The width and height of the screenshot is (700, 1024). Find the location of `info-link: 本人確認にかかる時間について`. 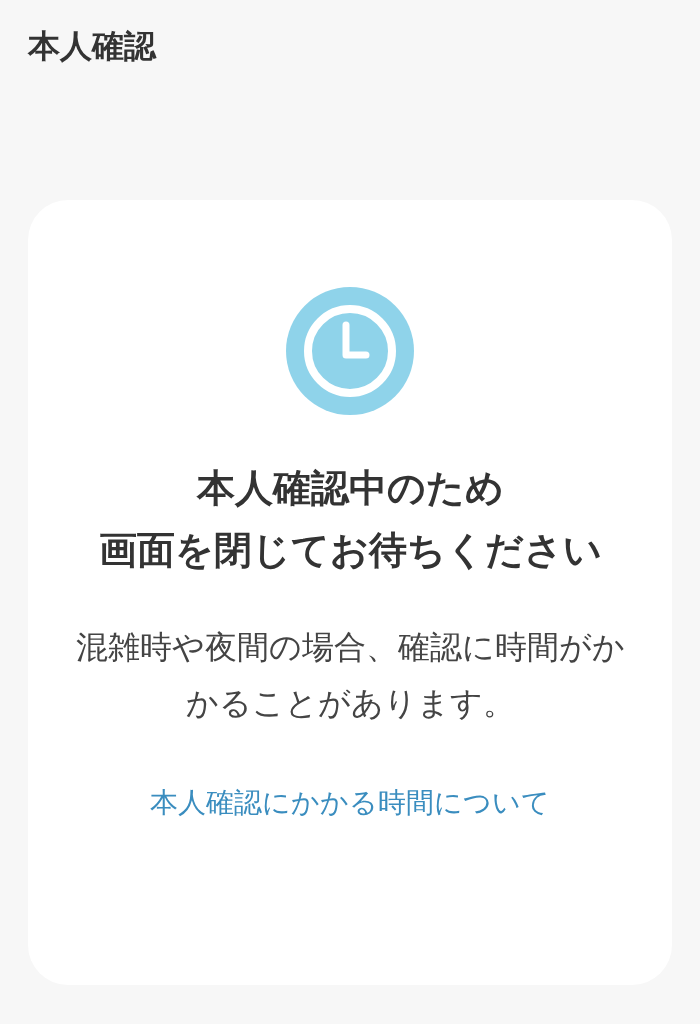

info-link: 本人確認にかかる時間について is located at coordinates (350, 803).